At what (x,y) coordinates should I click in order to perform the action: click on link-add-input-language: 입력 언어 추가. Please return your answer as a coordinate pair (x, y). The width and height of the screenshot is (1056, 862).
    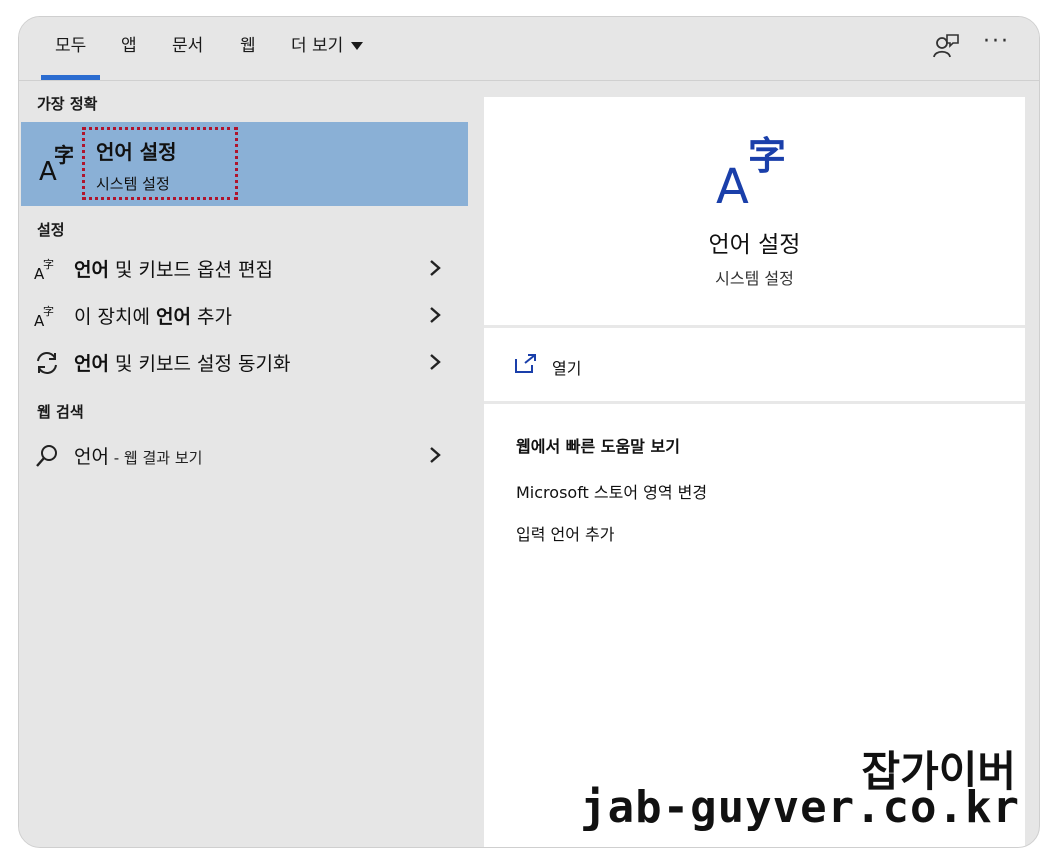
    Looking at the image, I should click on (565, 533).